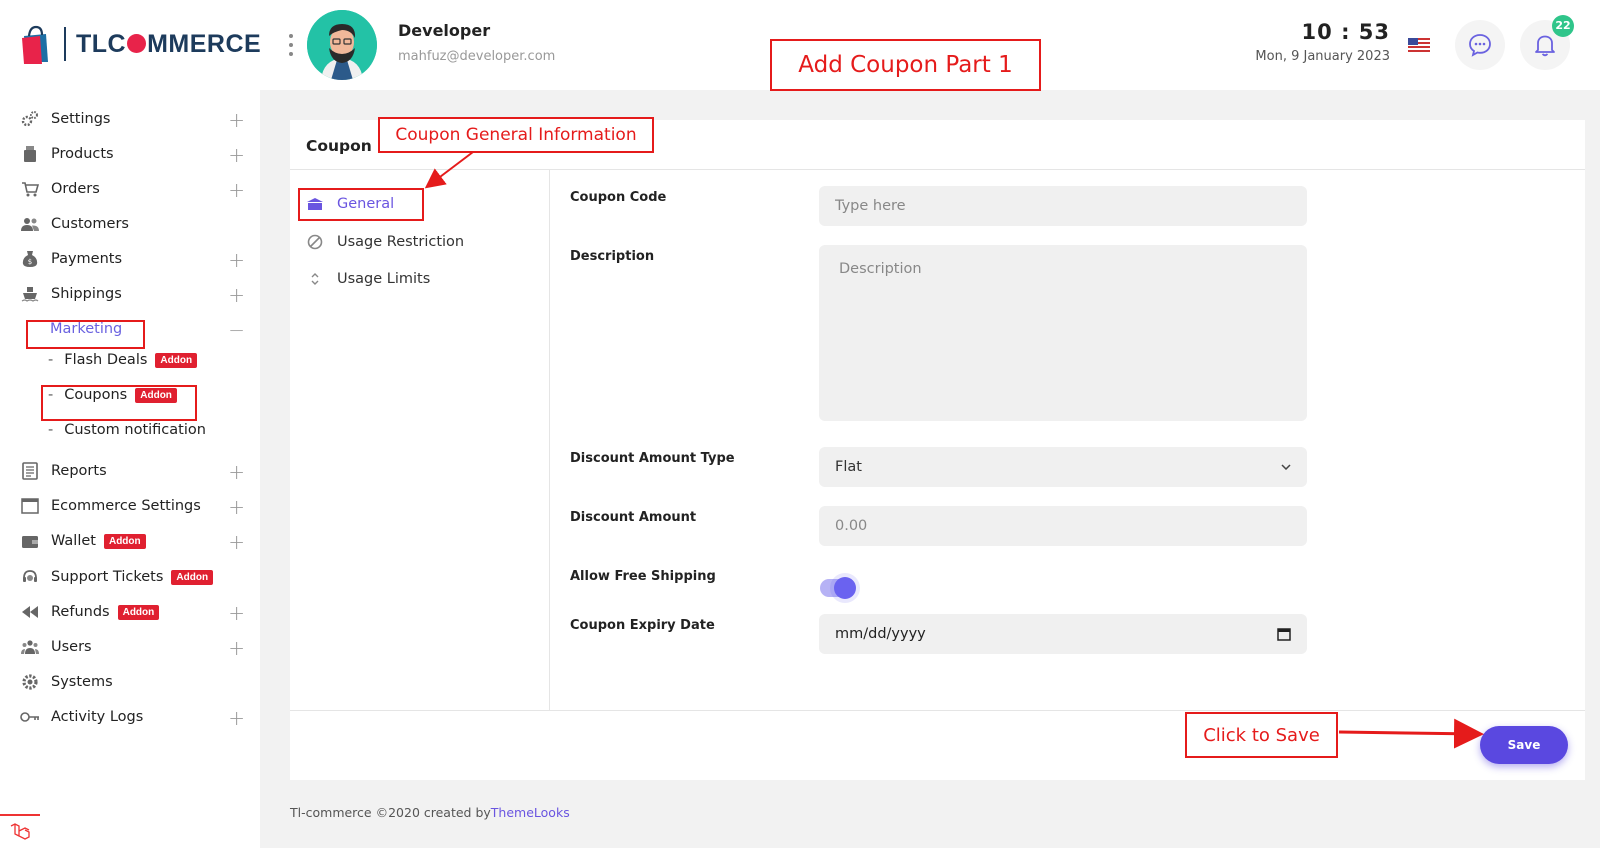  What do you see at coordinates (132, 294) in the screenshot?
I see `sidebar-item-shippings: Shippings +` at bounding box center [132, 294].